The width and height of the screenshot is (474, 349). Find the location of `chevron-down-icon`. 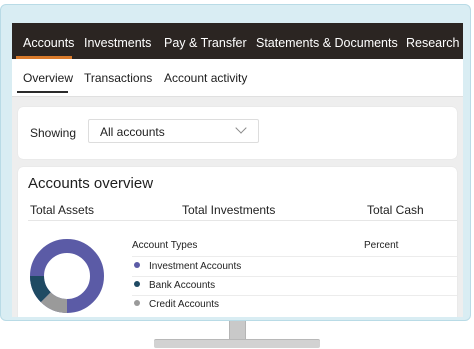

chevron-down-icon is located at coordinates (241, 128).